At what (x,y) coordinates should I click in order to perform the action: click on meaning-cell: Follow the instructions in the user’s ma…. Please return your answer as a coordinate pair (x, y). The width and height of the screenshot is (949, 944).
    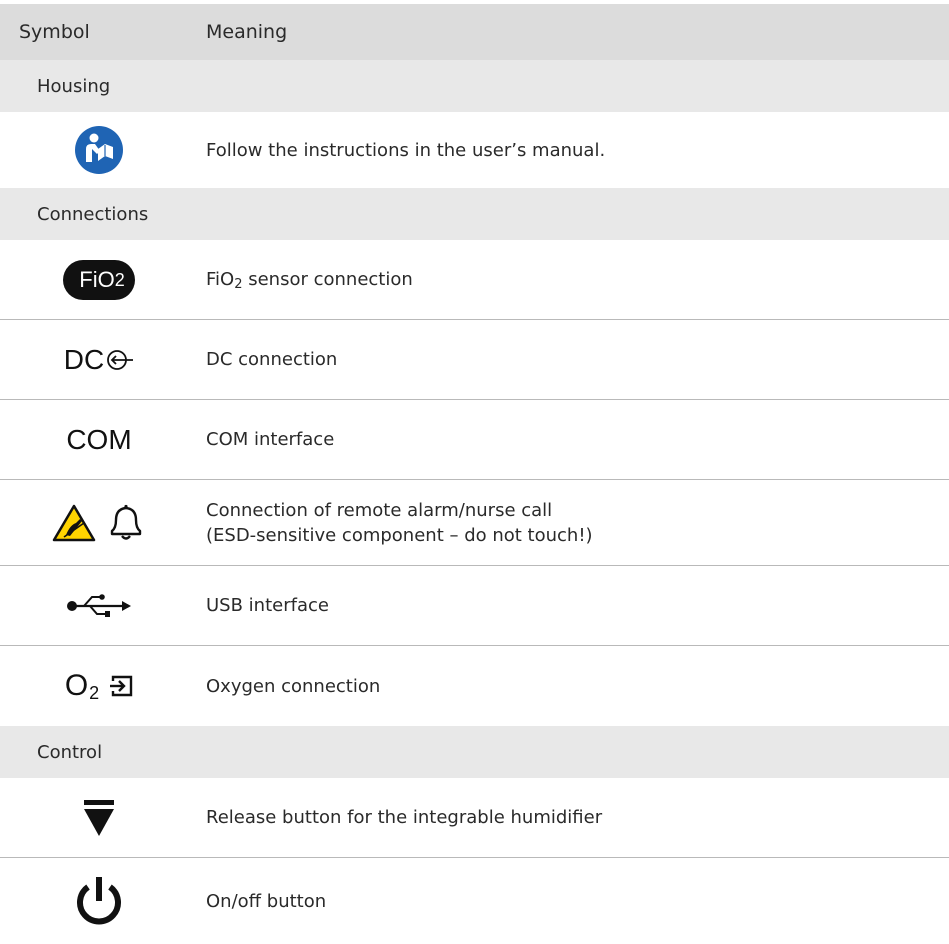
    Looking at the image, I should click on (406, 150).